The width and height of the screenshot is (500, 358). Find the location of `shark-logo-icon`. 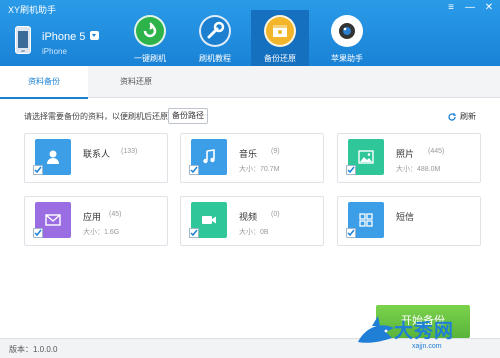

shark-logo-icon is located at coordinates (376, 329).